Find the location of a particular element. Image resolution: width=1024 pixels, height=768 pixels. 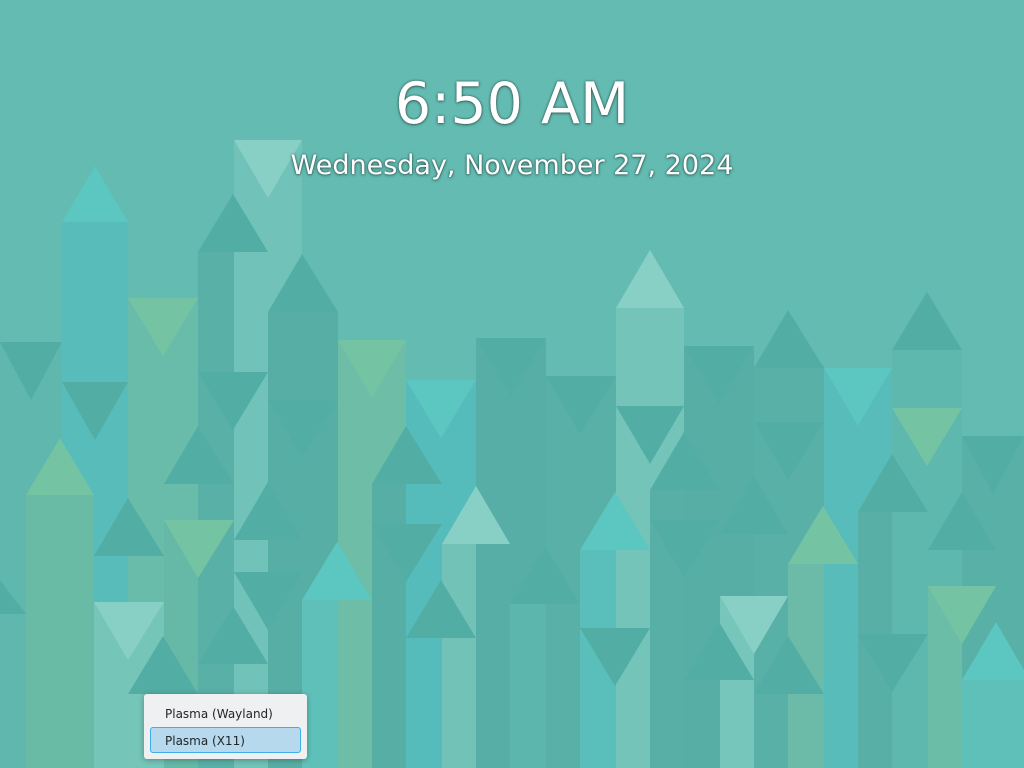

session-option-plasma-x11: Plasma (X11) is located at coordinates (225, 740).